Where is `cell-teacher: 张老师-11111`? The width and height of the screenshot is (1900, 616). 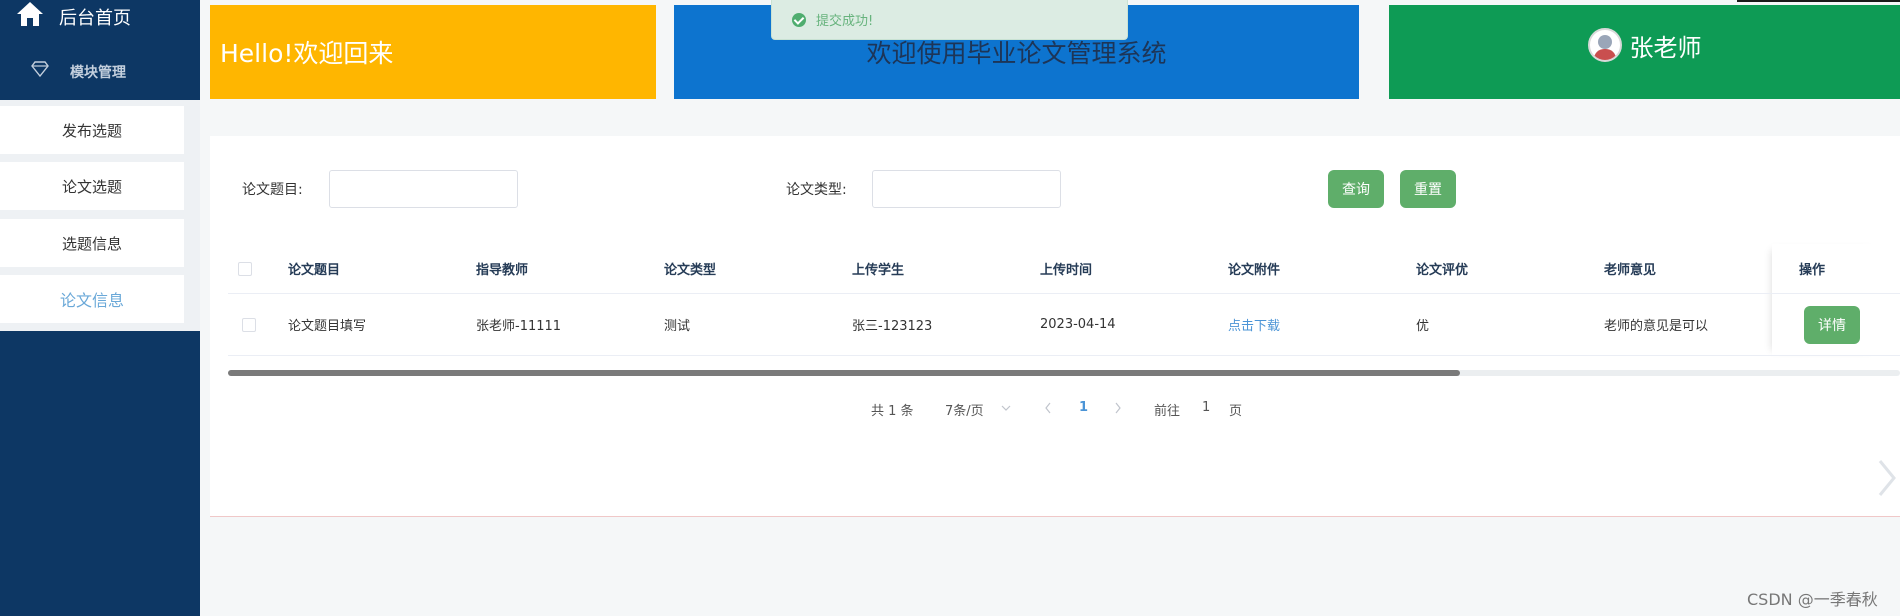 cell-teacher: 张老师-11111 is located at coordinates (519, 326).